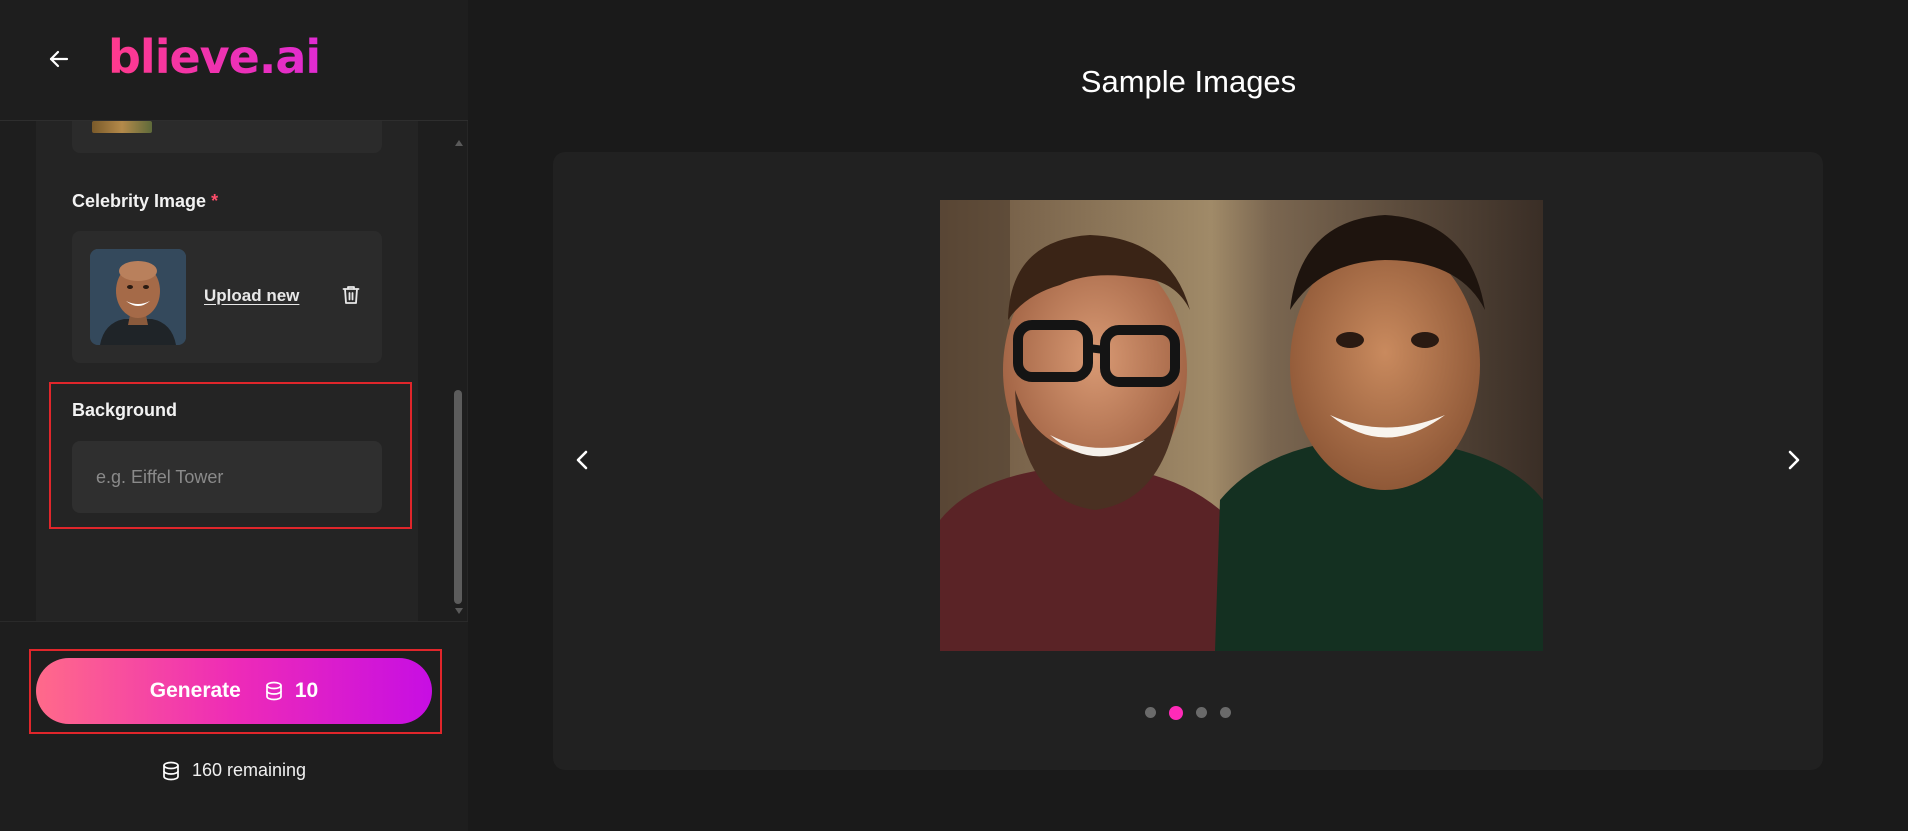 The image size is (1908, 831). I want to click on back-button, so click(59, 59).